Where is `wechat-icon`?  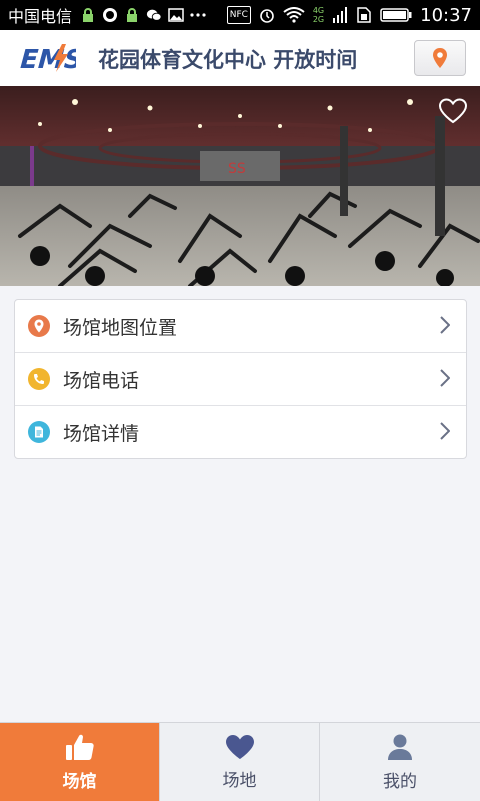 wechat-icon is located at coordinates (154, 15).